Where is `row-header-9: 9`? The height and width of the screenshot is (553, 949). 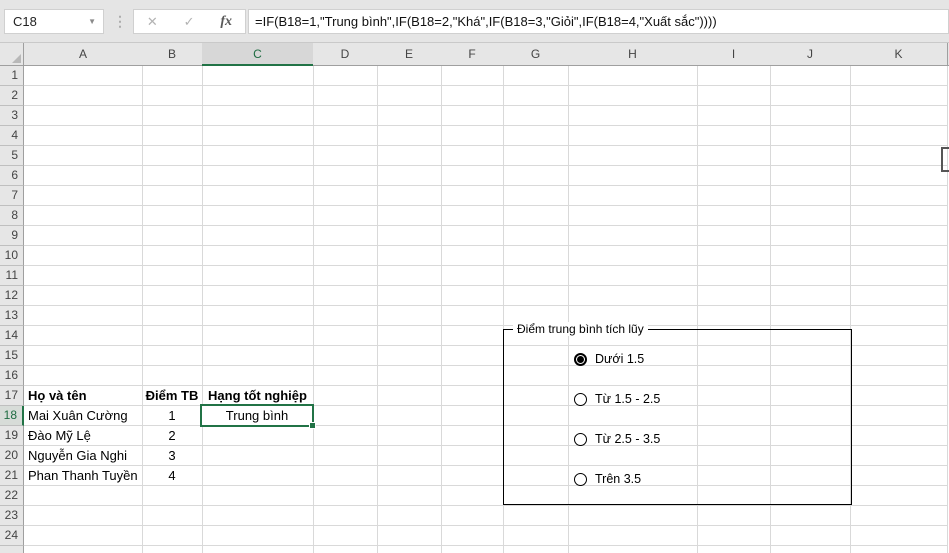 row-header-9: 9 is located at coordinates (12, 236).